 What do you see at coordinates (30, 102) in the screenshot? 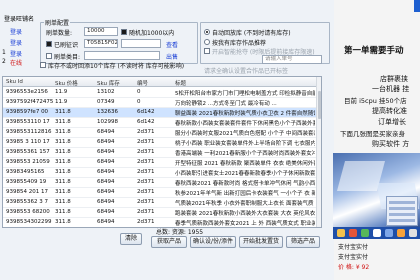
I see `table-cell: 9397592f472475` at bounding box center [30, 102].